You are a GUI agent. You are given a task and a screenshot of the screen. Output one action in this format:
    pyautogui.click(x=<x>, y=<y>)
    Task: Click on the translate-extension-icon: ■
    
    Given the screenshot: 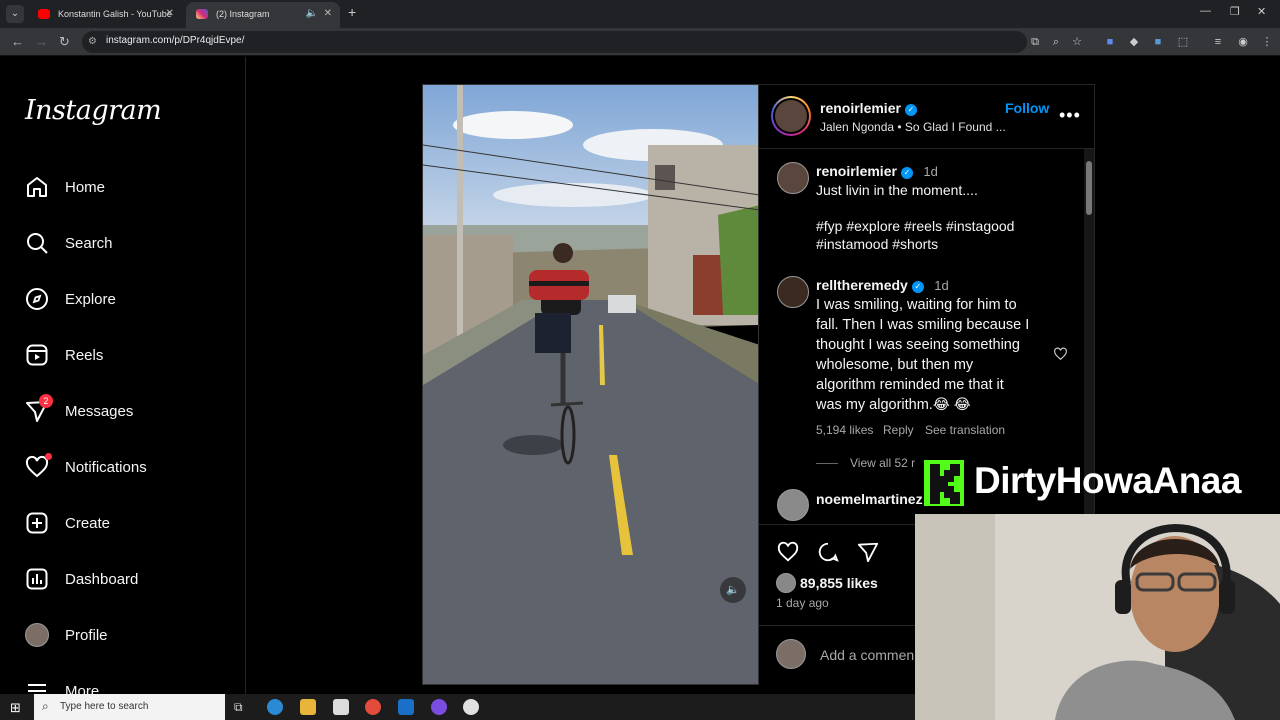 What is the action you would take?
    pyautogui.click(x=1110, y=42)
    